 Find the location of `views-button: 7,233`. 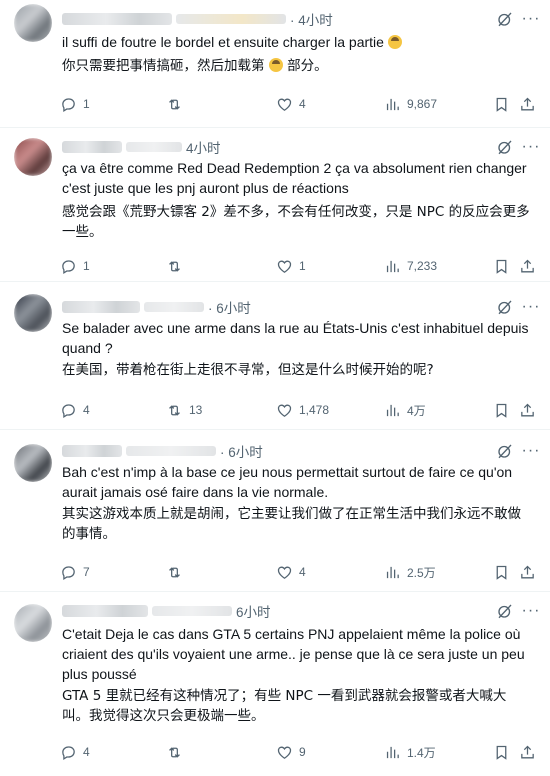

views-button: 7,233 is located at coordinates (410, 266).